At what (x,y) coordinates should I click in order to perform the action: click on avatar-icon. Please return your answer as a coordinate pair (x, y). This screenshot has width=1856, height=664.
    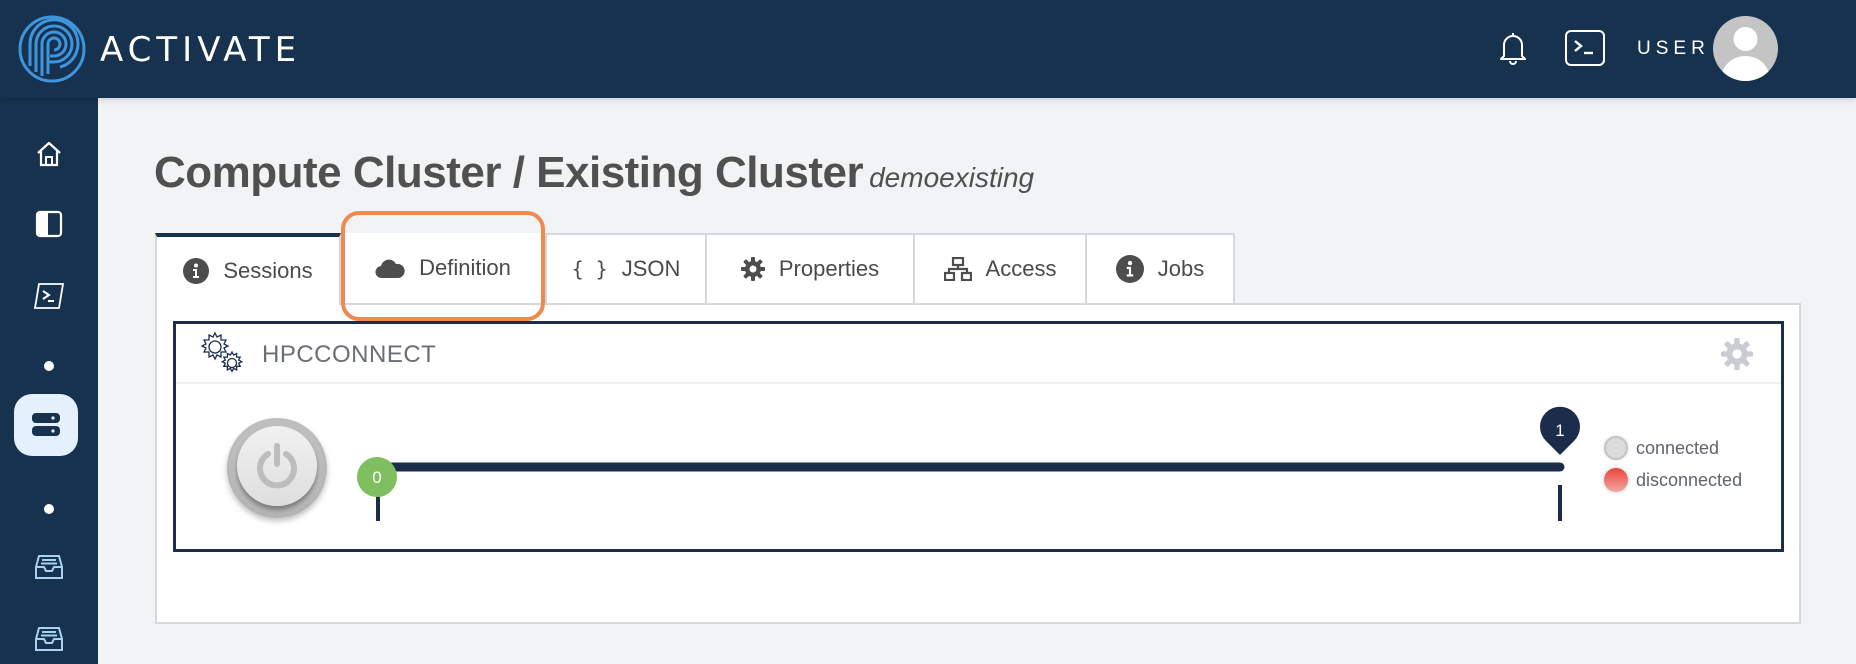
    Looking at the image, I should click on (1745, 54).